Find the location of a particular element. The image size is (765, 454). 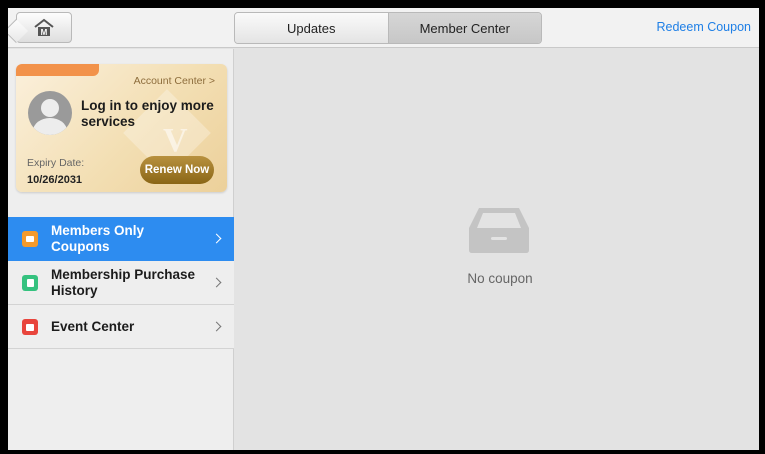

tab-member-center: Member Center is located at coordinates (464, 28).